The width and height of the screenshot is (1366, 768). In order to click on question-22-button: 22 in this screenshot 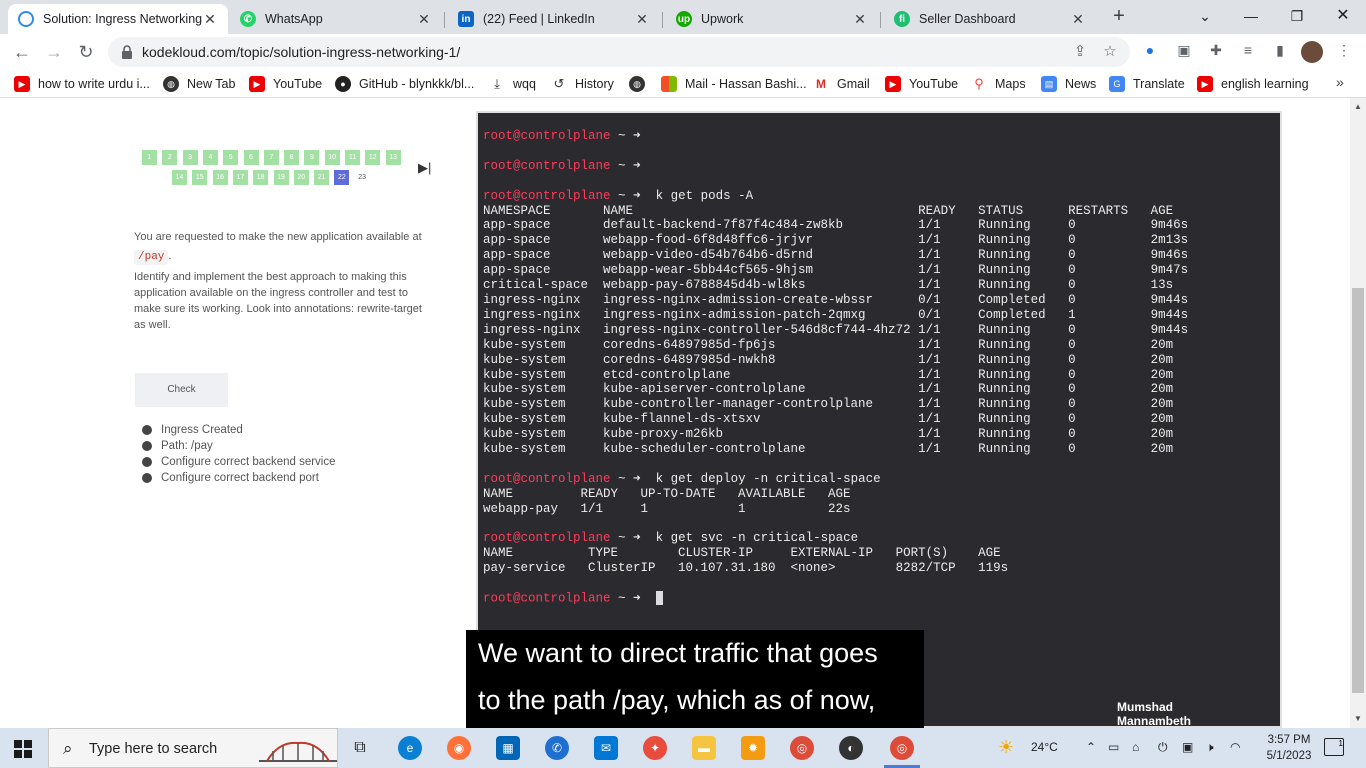, I will do `click(342, 177)`.